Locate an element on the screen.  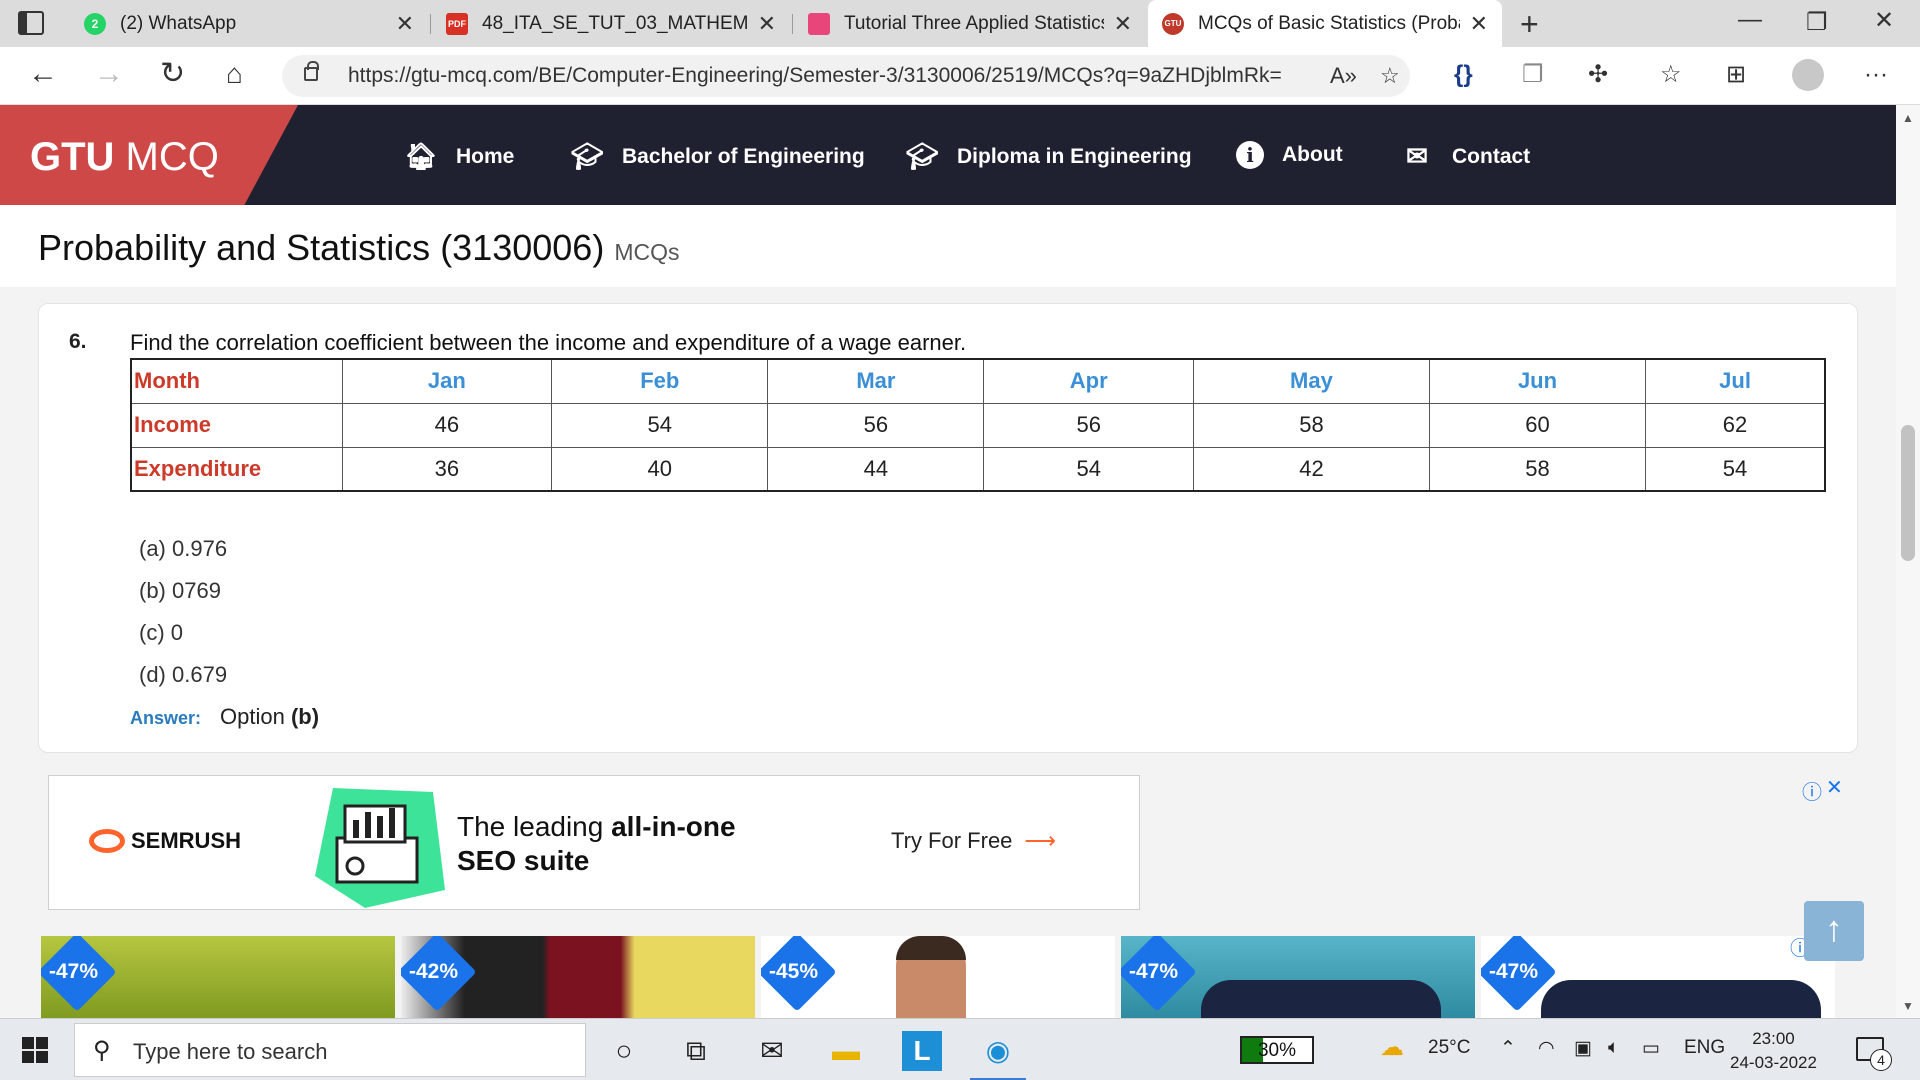
nav-home: 🏠︎ Home is located at coordinates (459, 156).